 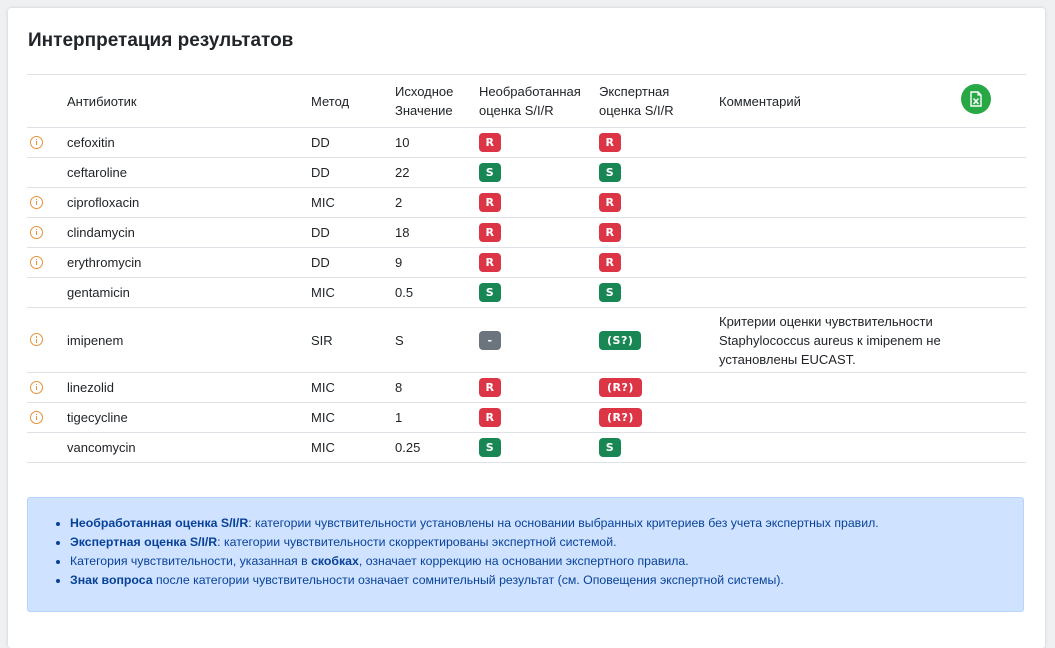 What do you see at coordinates (185, 172) in the screenshot?
I see `antibiotic-name: ceftaroline` at bounding box center [185, 172].